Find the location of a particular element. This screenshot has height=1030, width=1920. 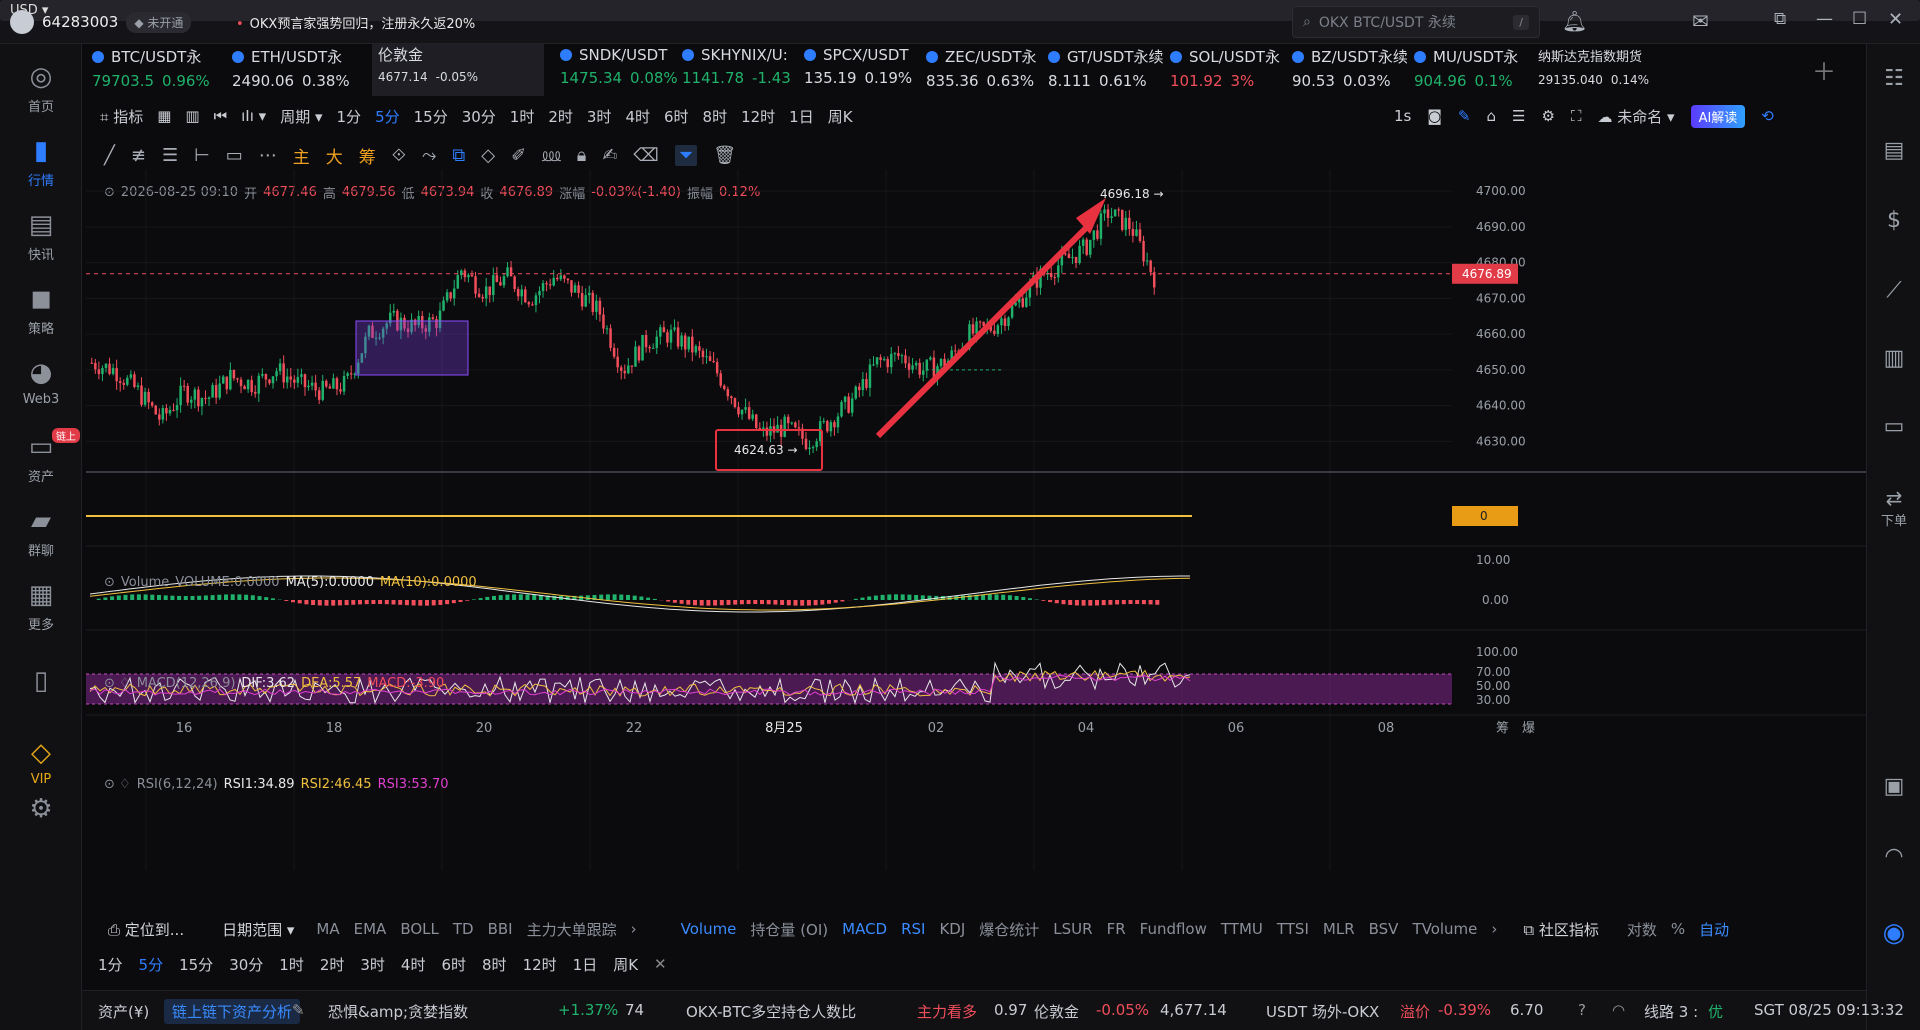

main-indicator: BOLL is located at coordinates (419, 929).